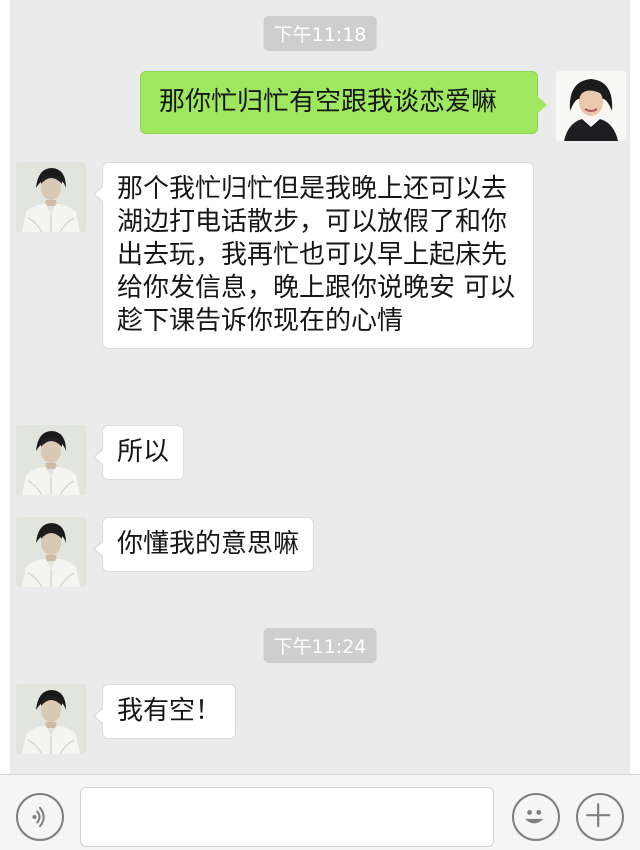 The width and height of the screenshot is (640, 850). I want to click on input-bar, so click(320, 812).